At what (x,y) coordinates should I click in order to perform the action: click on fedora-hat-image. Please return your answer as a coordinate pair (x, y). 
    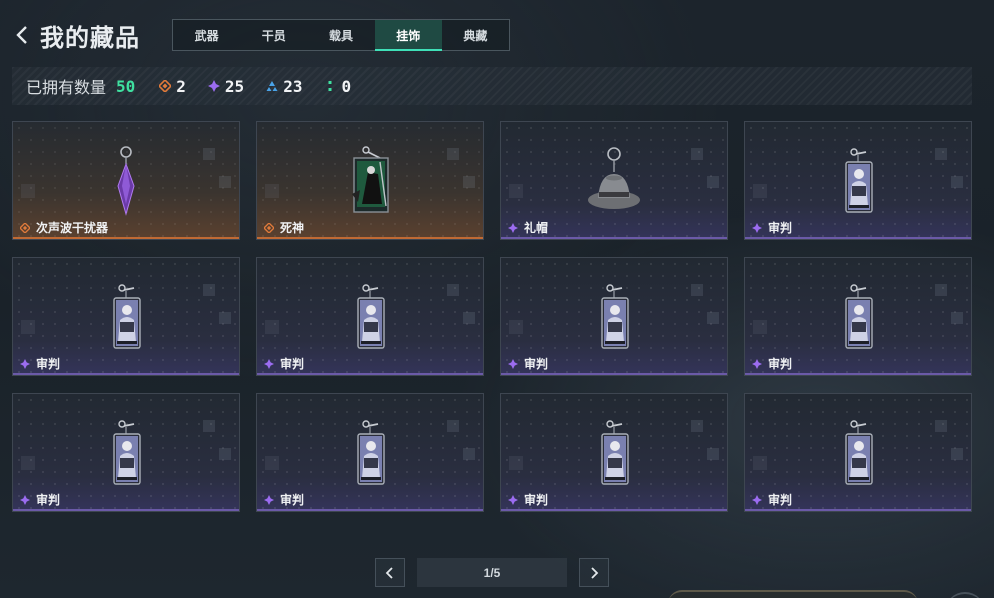
    Looking at the image, I should click on (614, 180).